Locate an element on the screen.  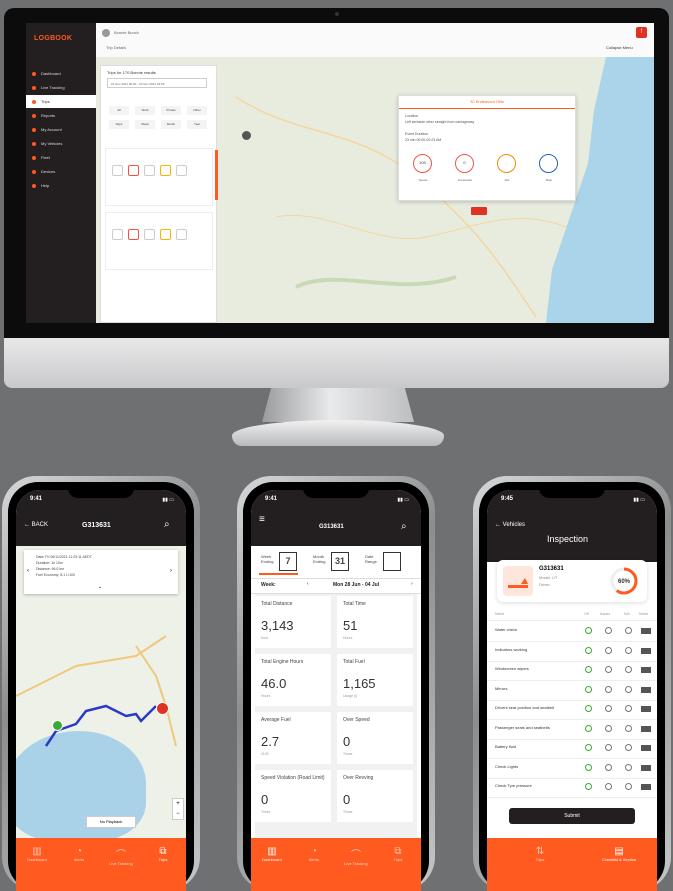
next-arrow-icon: › is located at coordinates (171, 571).